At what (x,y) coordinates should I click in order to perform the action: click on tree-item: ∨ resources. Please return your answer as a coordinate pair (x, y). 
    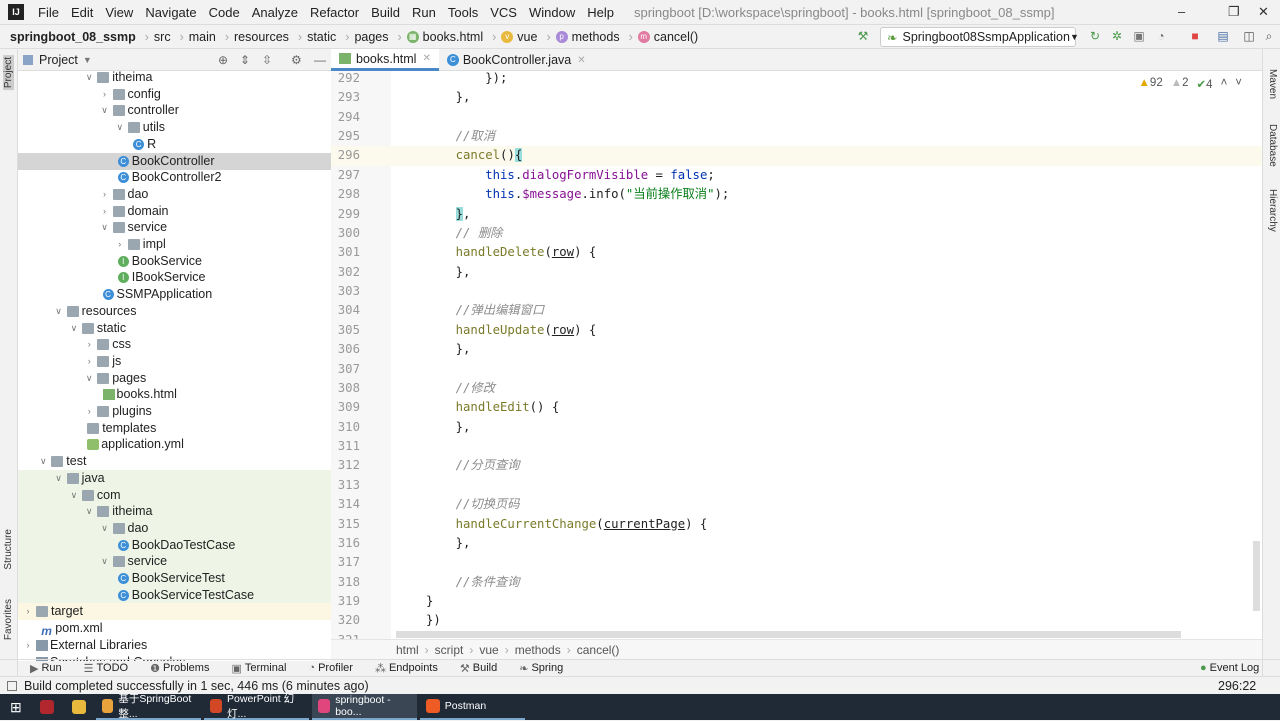
    Looking at the image, I should click on (174, 311).